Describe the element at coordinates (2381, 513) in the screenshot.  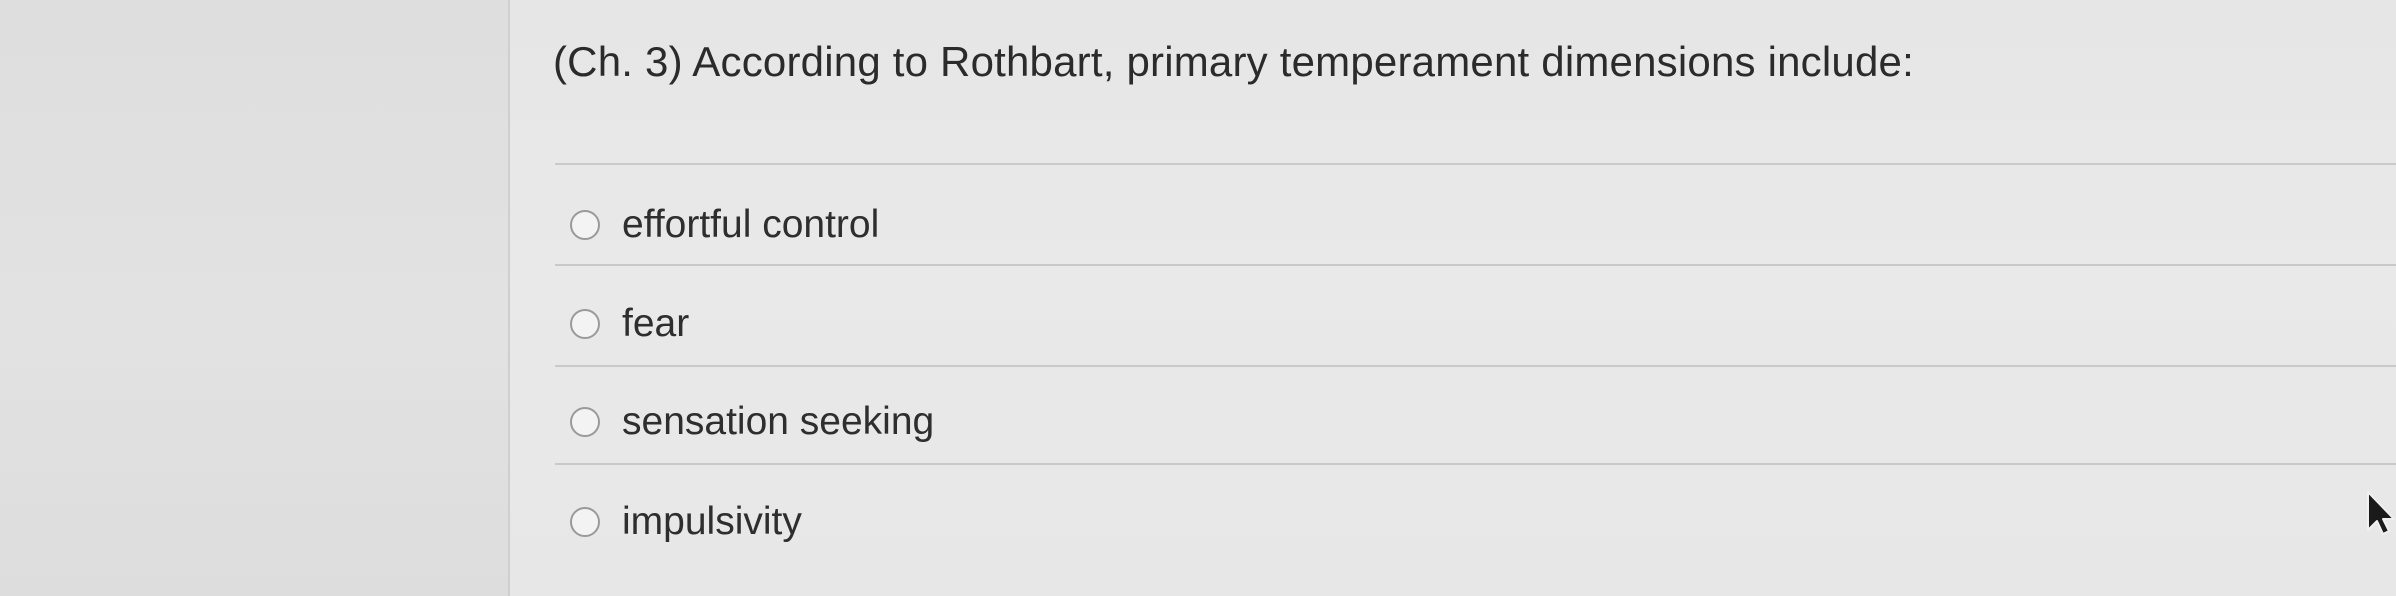
I see `mouse-pointer-icon` at that location.